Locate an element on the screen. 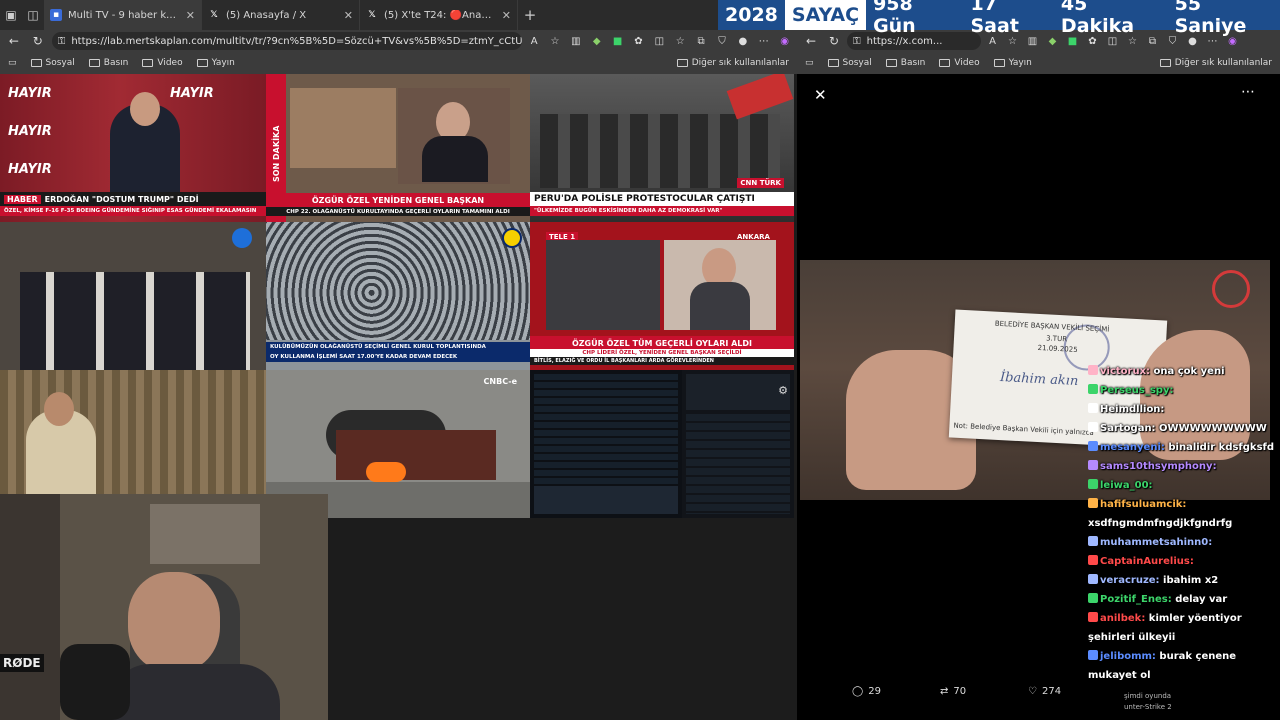 The height and width of the screenshot is (720, 1280). extension-icon: ▥ is located at coordinates (575, 41).